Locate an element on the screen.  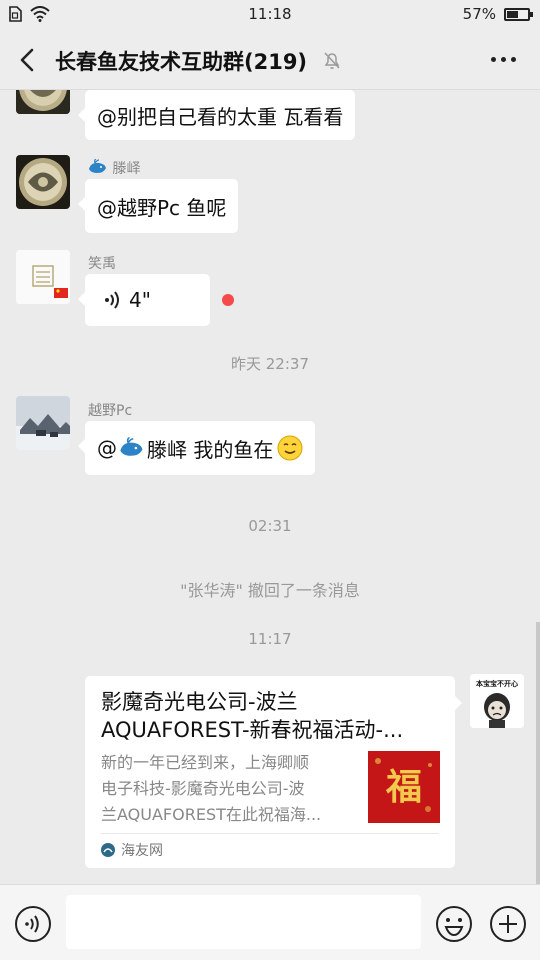
source-logo-icon is located at coordinates (108, 850).